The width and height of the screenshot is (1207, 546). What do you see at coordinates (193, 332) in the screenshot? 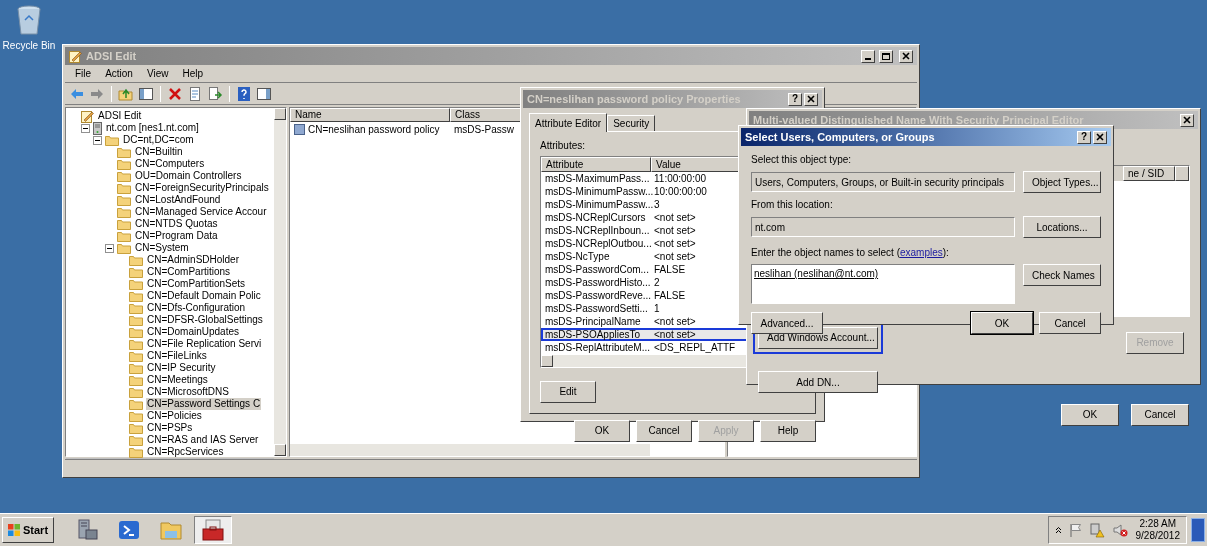
I see `tree-item: CN=DomainUpdates` at bounding box center [193, 332].